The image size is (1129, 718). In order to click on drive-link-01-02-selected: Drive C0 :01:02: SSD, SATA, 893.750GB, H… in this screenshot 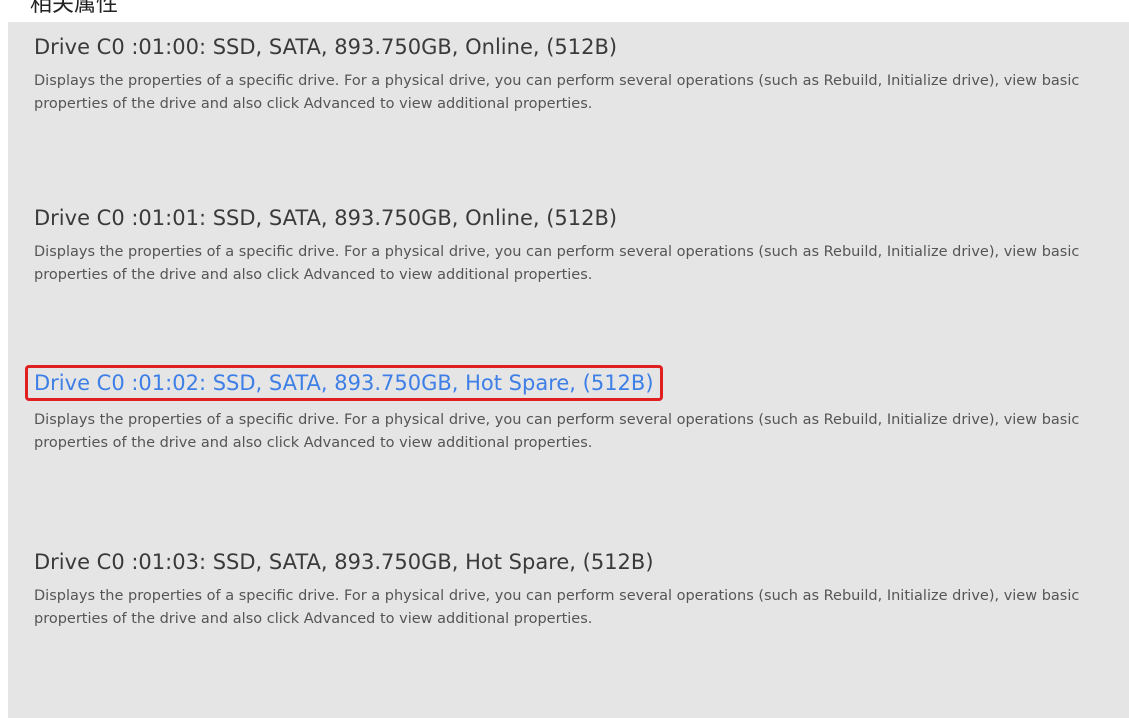, I will do `click(344, 383)`.